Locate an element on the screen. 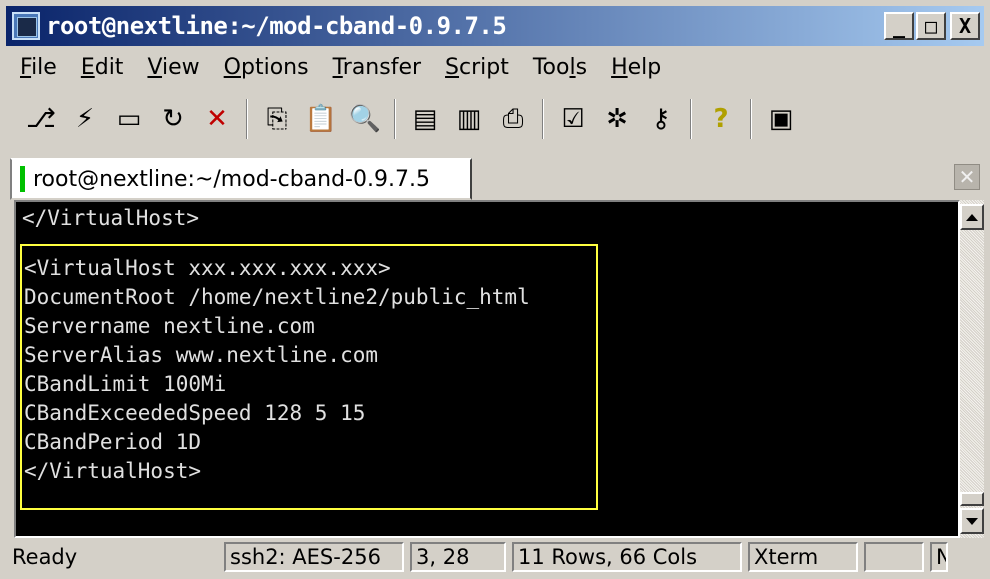 The height and width of the screenshot is (579, 990). session-options-icon: ☑ is located at coordinates (573, 119).